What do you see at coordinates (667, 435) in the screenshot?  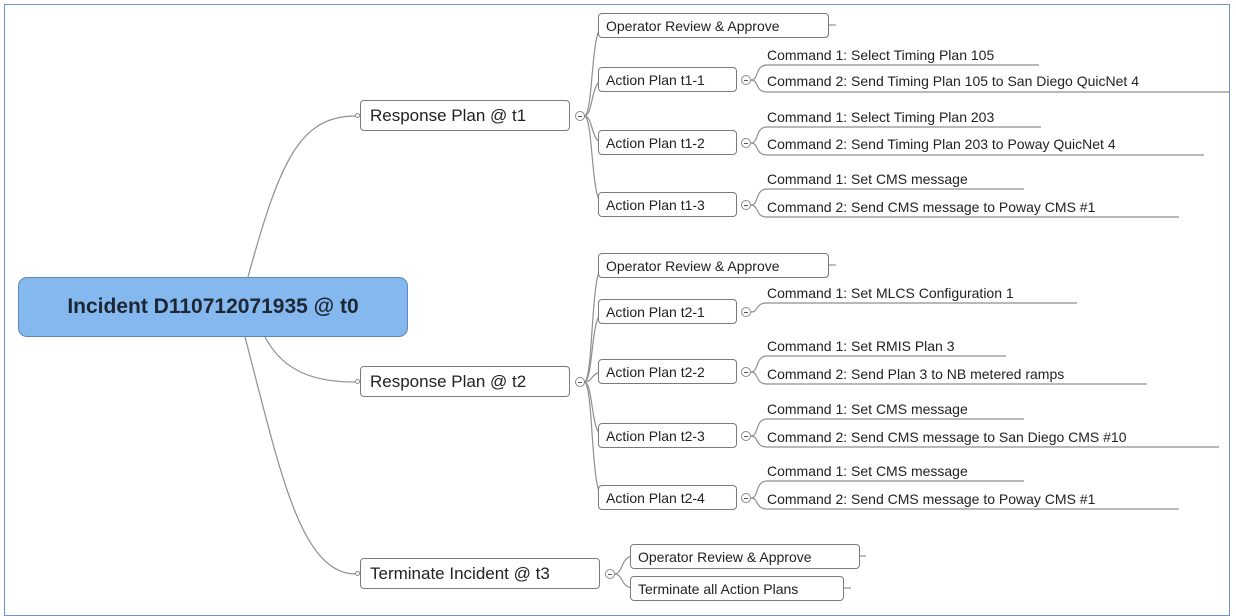 I see `action-plan-t2-3: Action Plan t2-3` at bounding box center [667, 435].